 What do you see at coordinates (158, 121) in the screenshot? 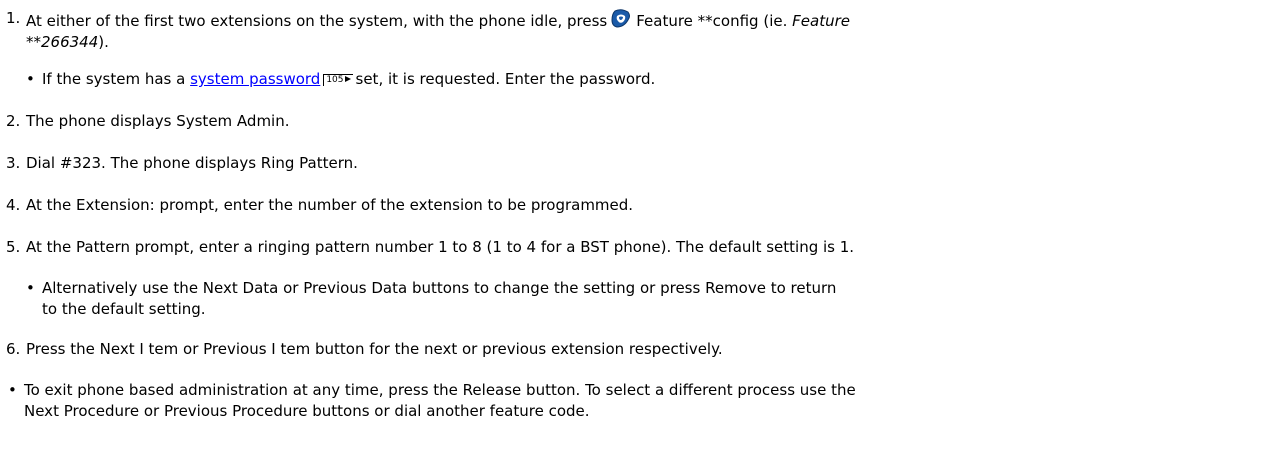
I see `step-text: The phone displays System Admin.` at bounding box center [158, 121].